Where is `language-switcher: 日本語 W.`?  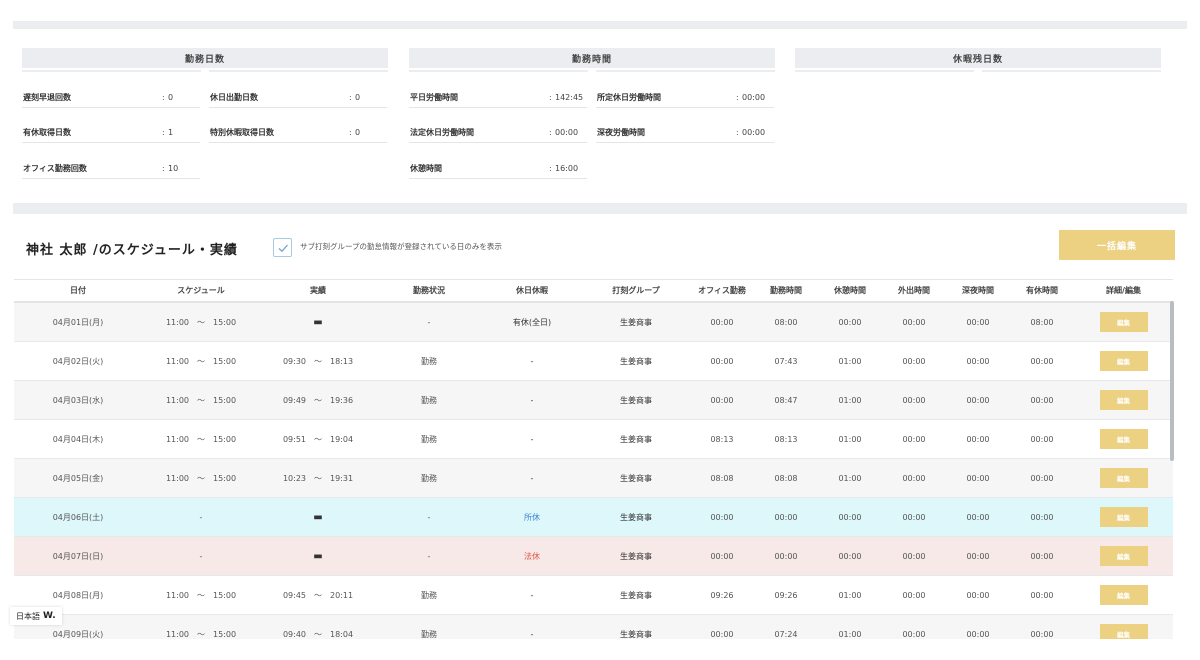 language-switcher: 日本語 W. is located at coordinates (36, 616).